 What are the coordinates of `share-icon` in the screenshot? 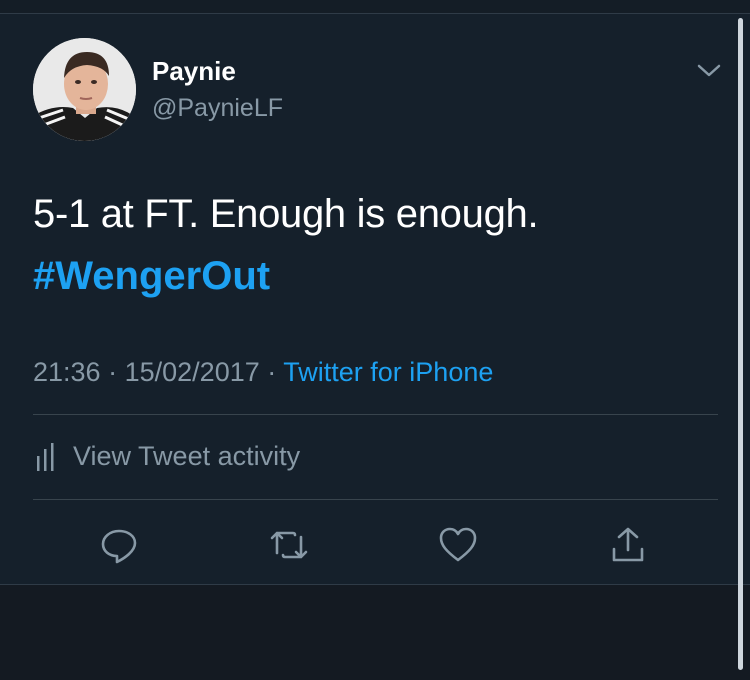 It's located at (628, 544).